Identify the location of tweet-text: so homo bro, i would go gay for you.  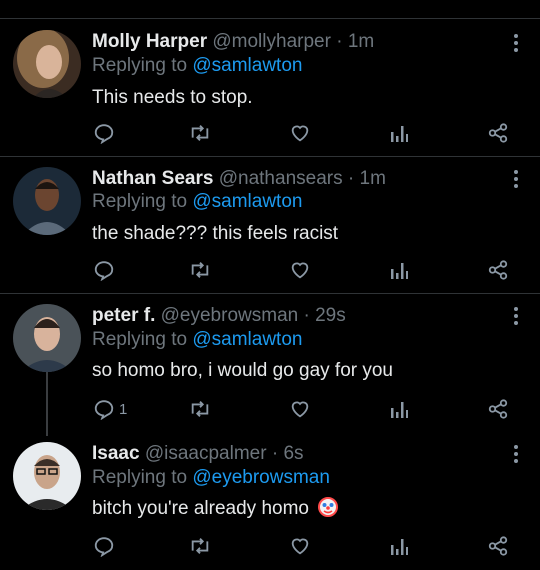
(243, 370).